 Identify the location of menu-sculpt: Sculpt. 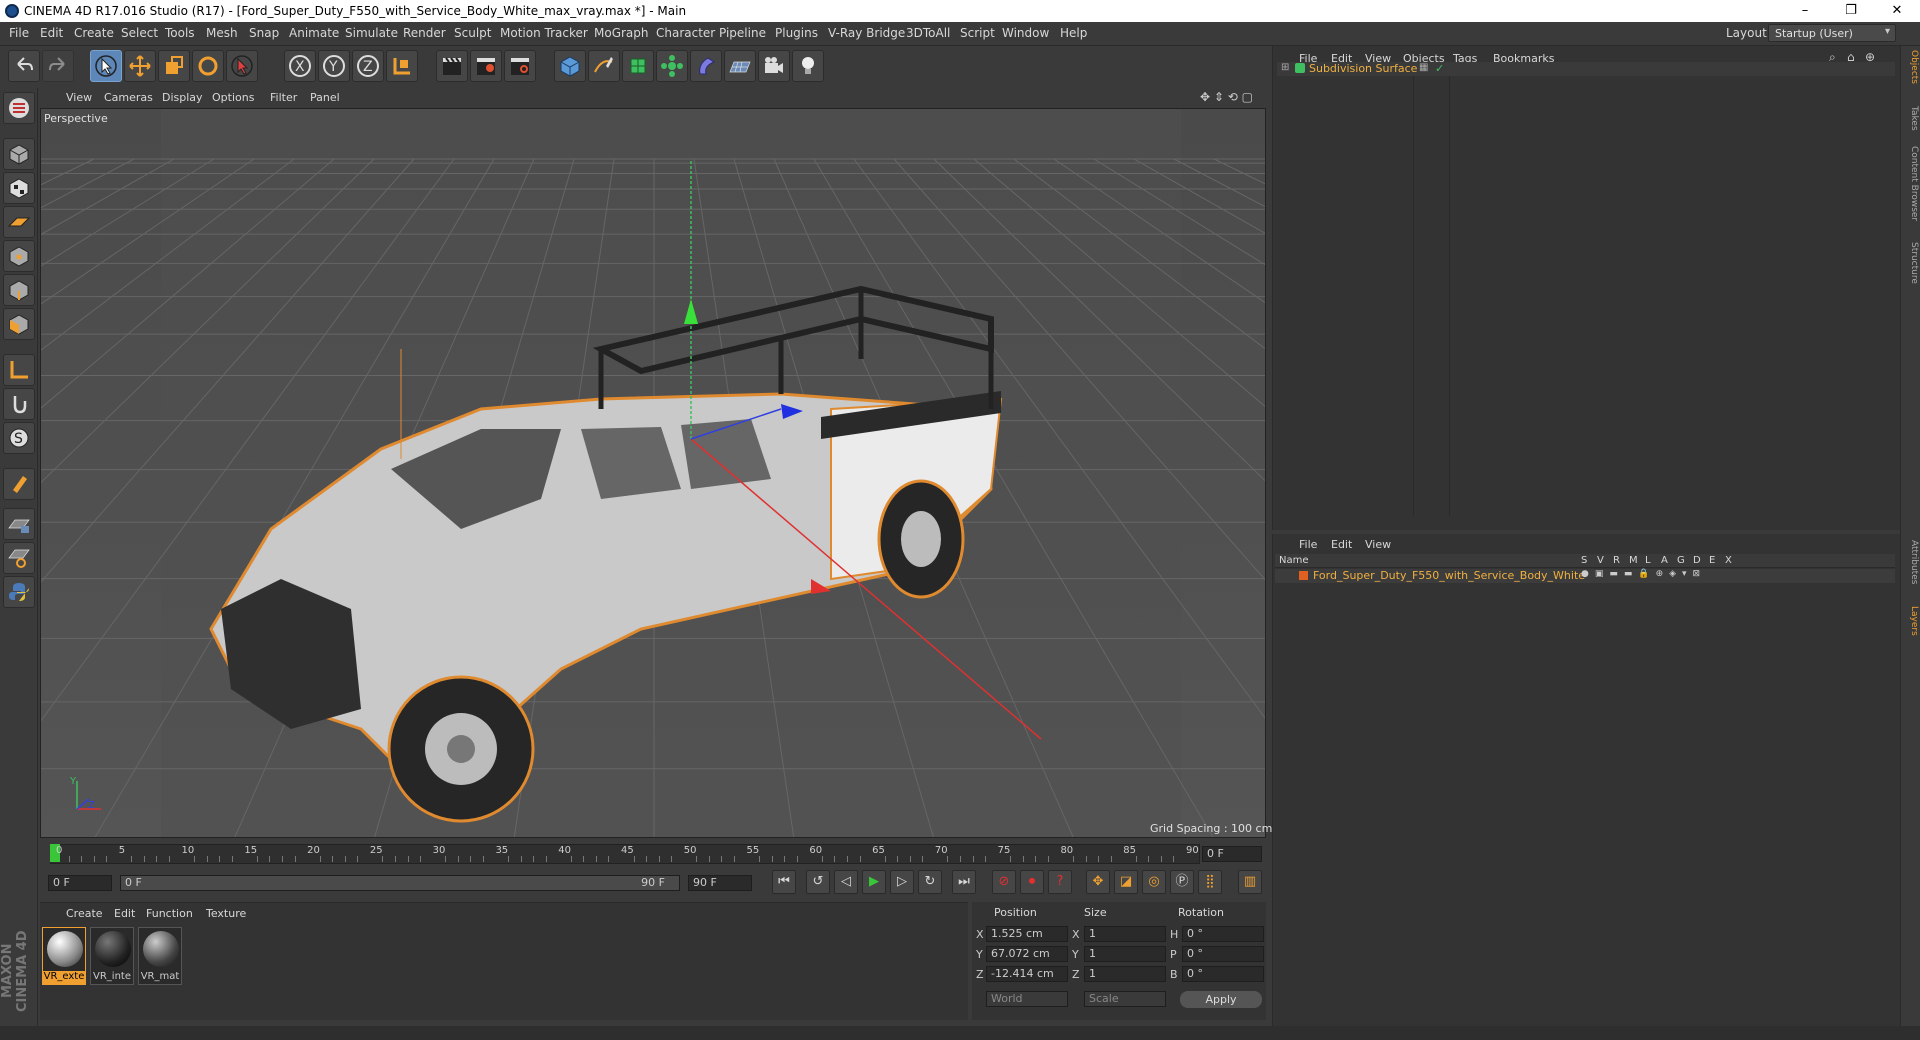
(472, 33).